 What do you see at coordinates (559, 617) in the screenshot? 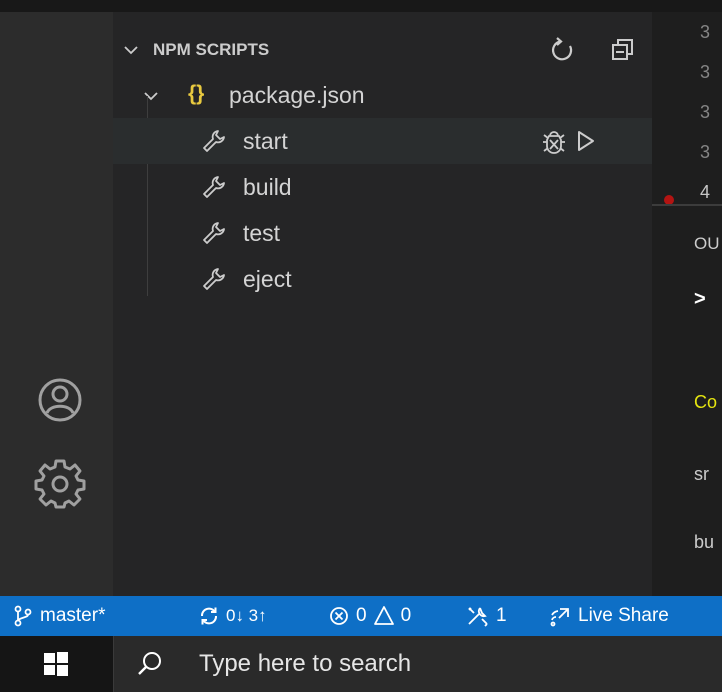
I see `live-share-icon` at bounding box center [559, 617].